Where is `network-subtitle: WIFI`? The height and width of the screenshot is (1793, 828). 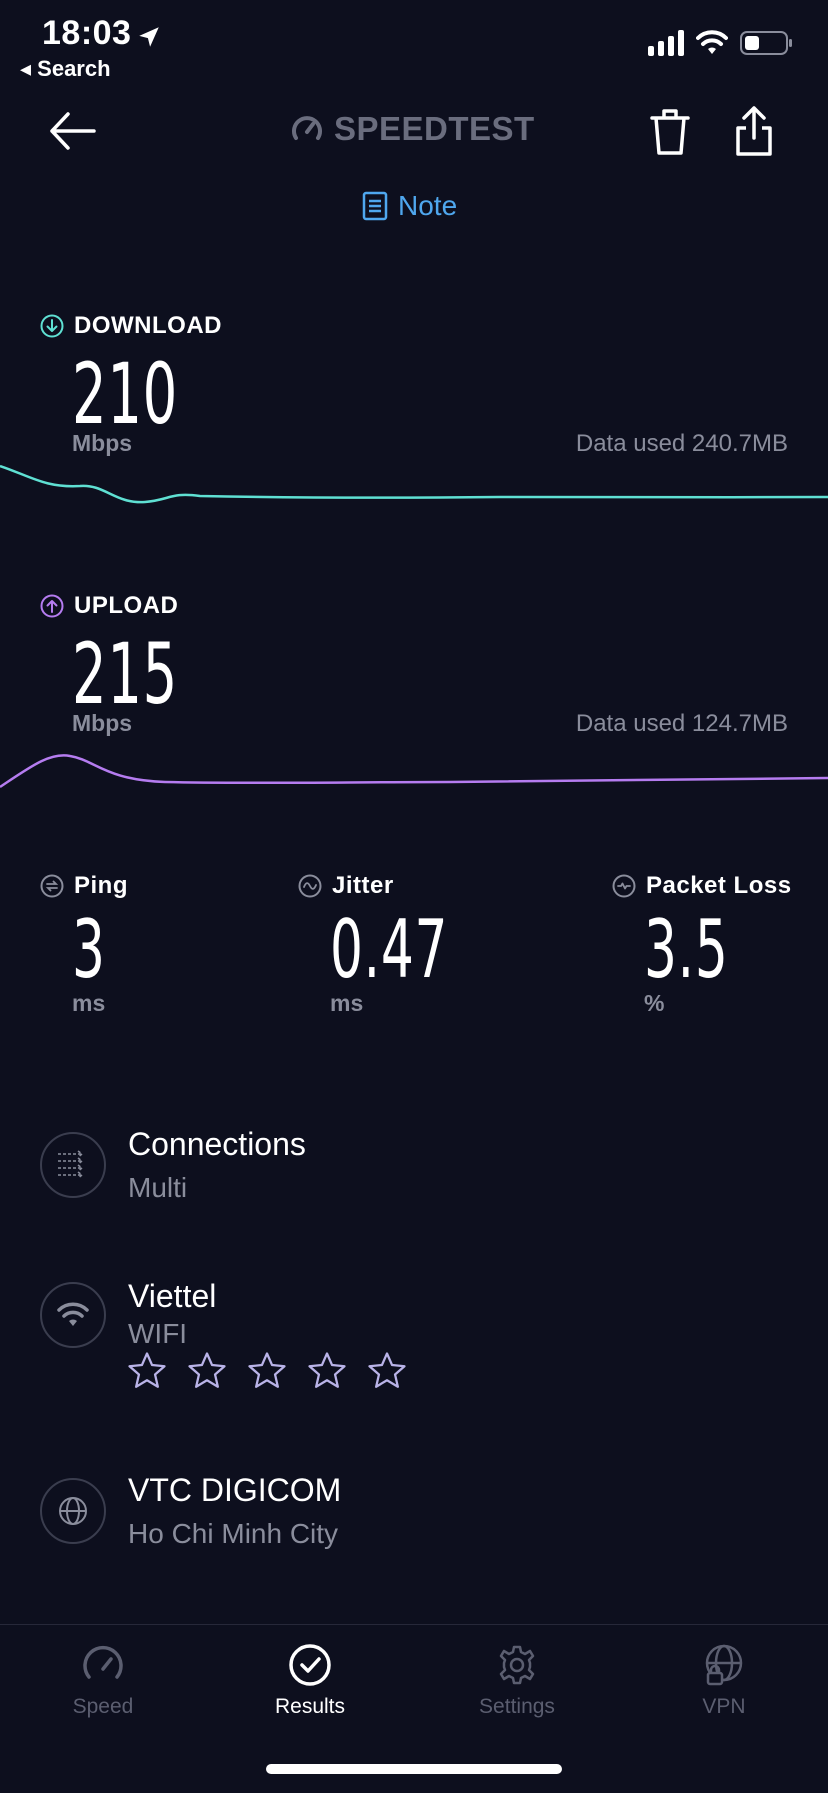
network-subtitle: WIFI is located at coordinates (158, 1333).